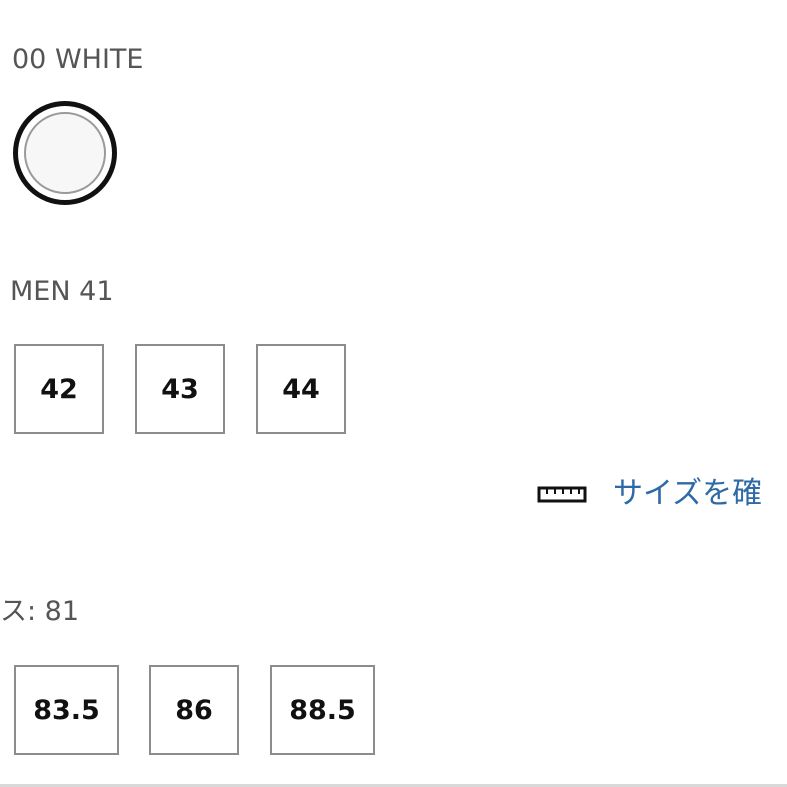  I want to click on shoe-size-option-44: 44, so click(301, 389).